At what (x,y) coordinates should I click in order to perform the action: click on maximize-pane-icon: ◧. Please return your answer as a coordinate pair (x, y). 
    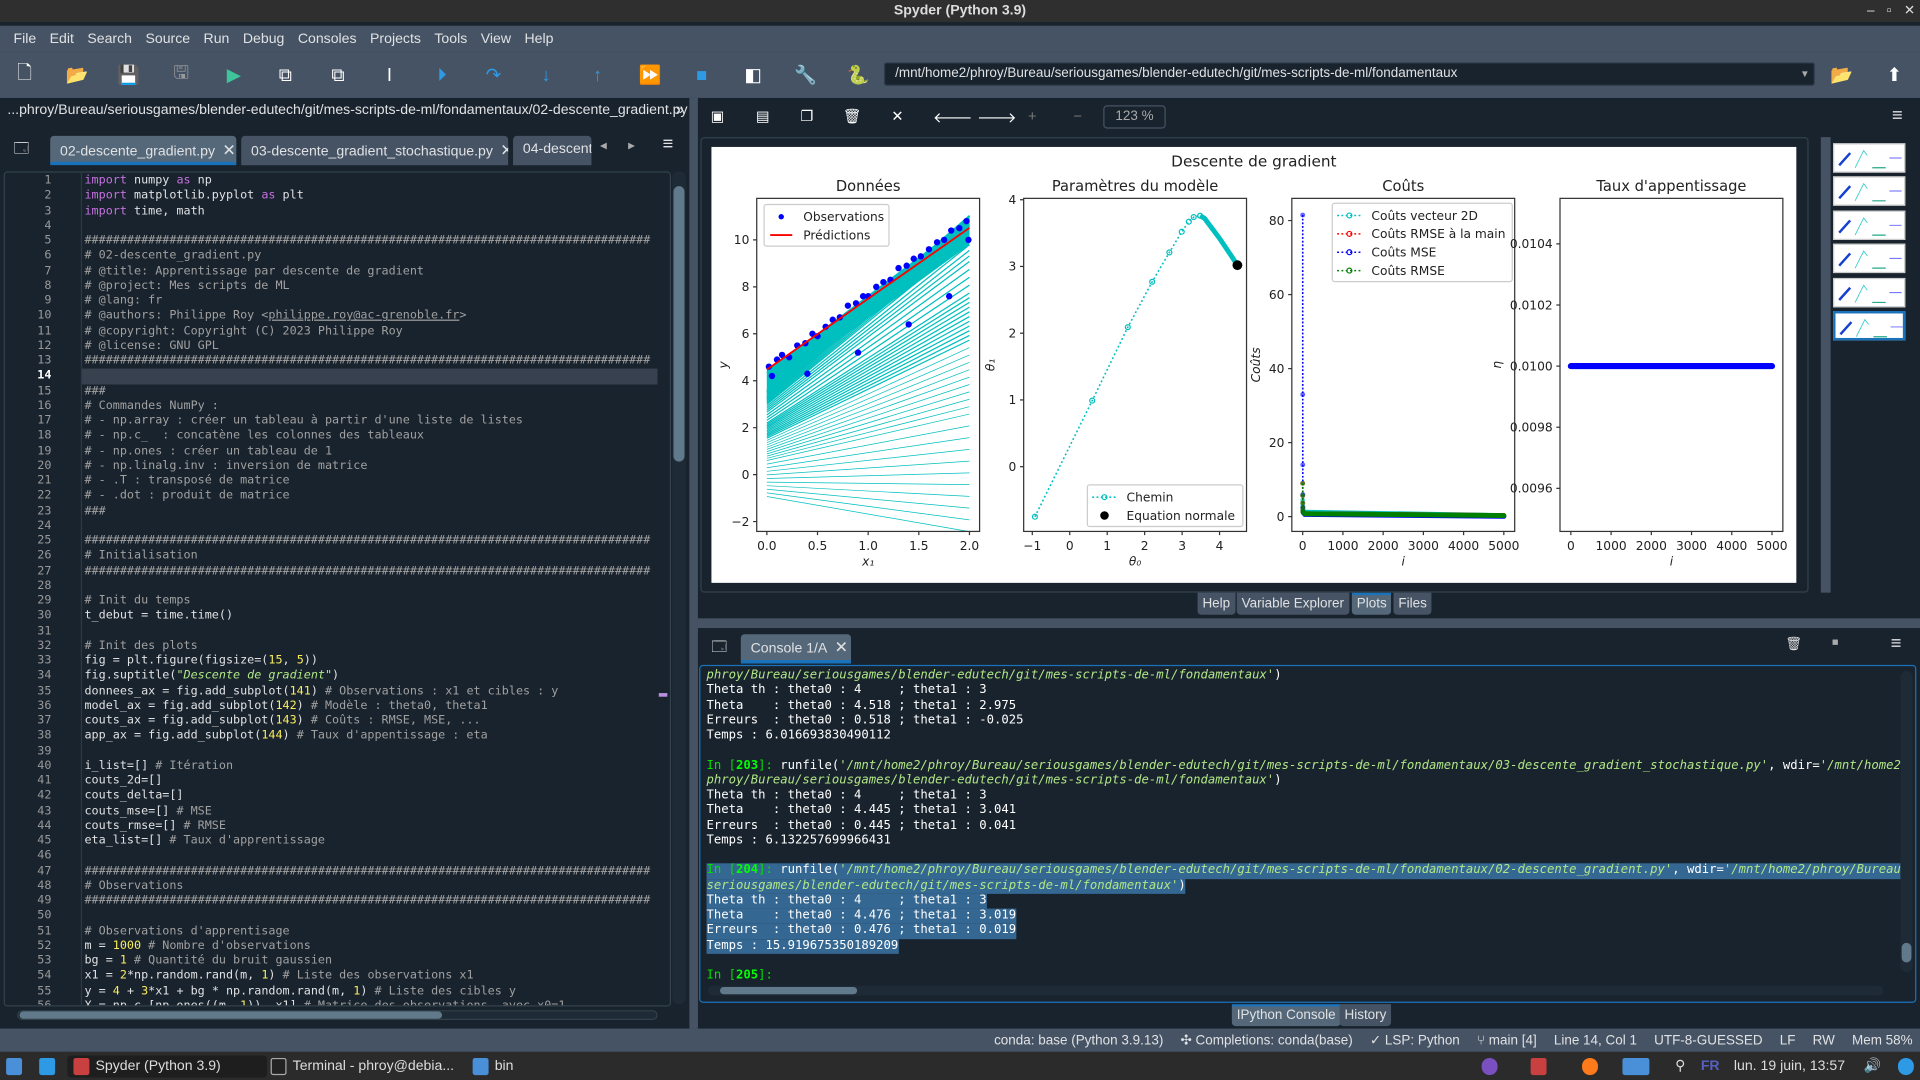
    Looking at the image, I should click on (753, 74).